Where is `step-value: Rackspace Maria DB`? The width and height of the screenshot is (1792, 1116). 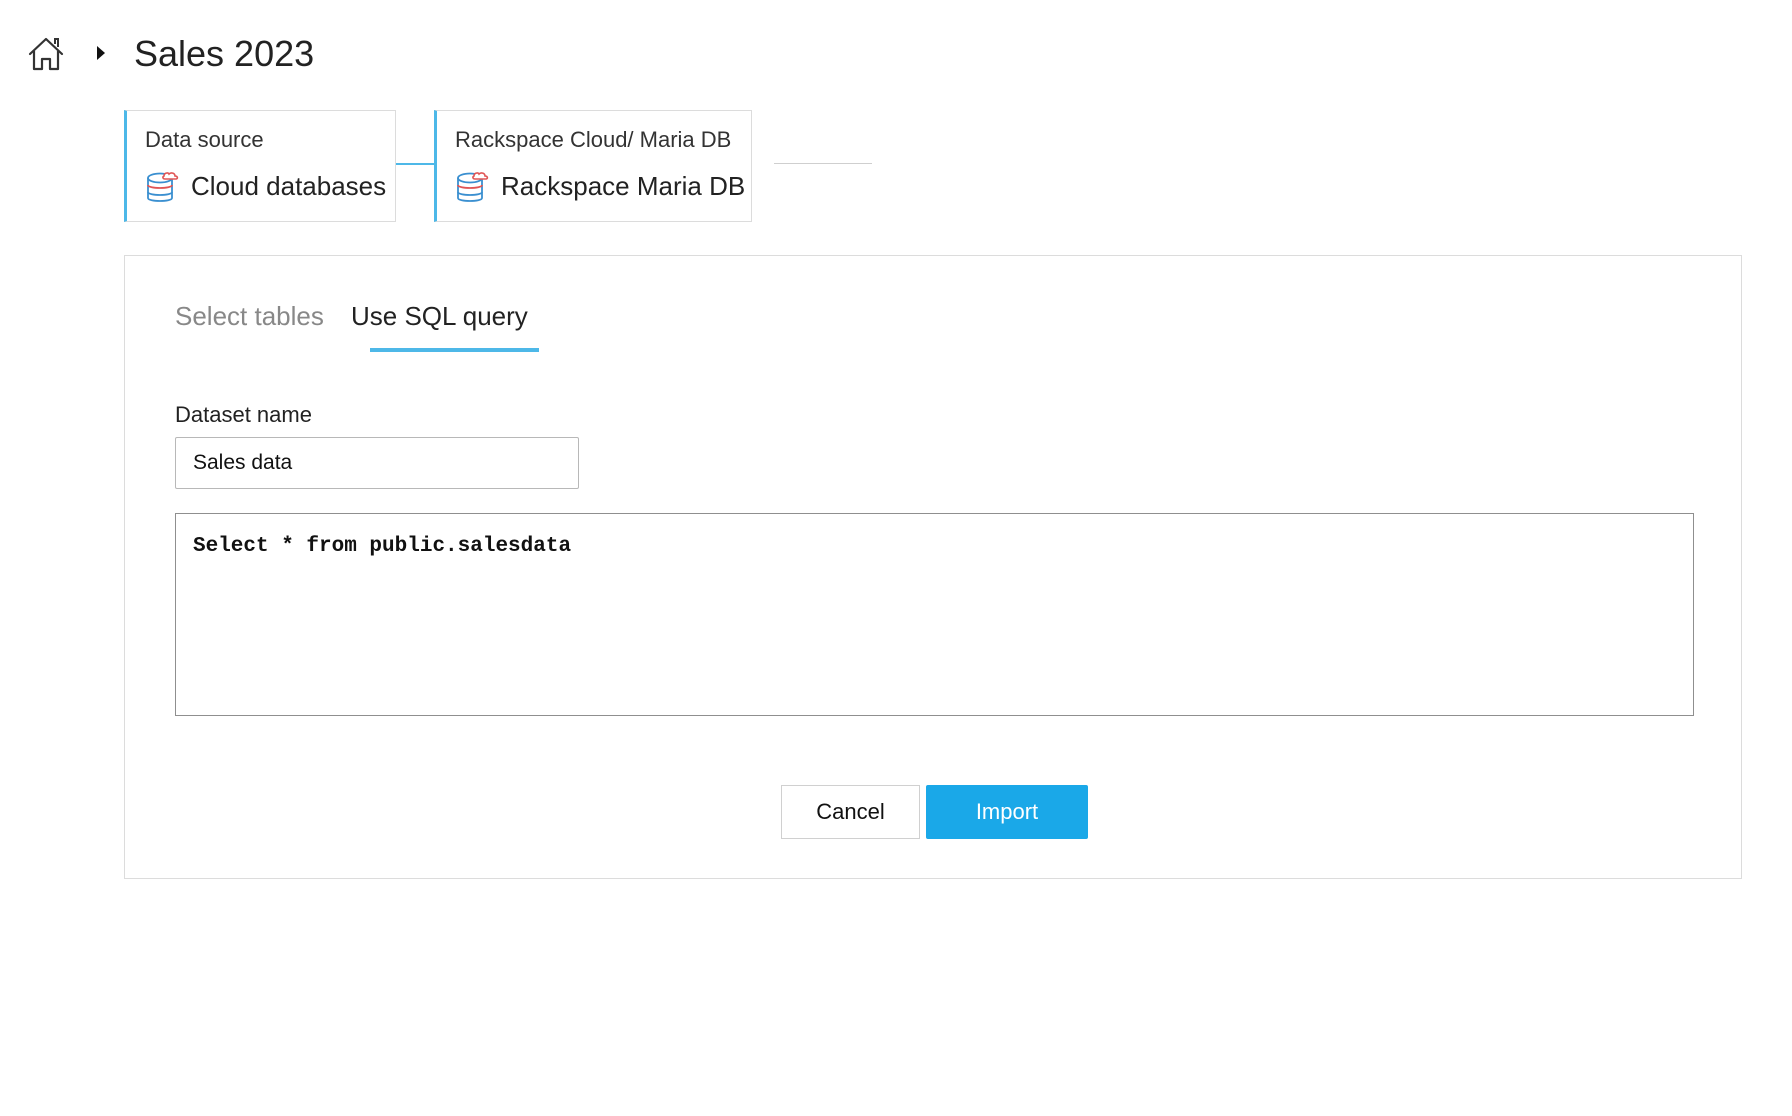
step-value: Rackspace Maria DB is located at coordinates (623, 186).